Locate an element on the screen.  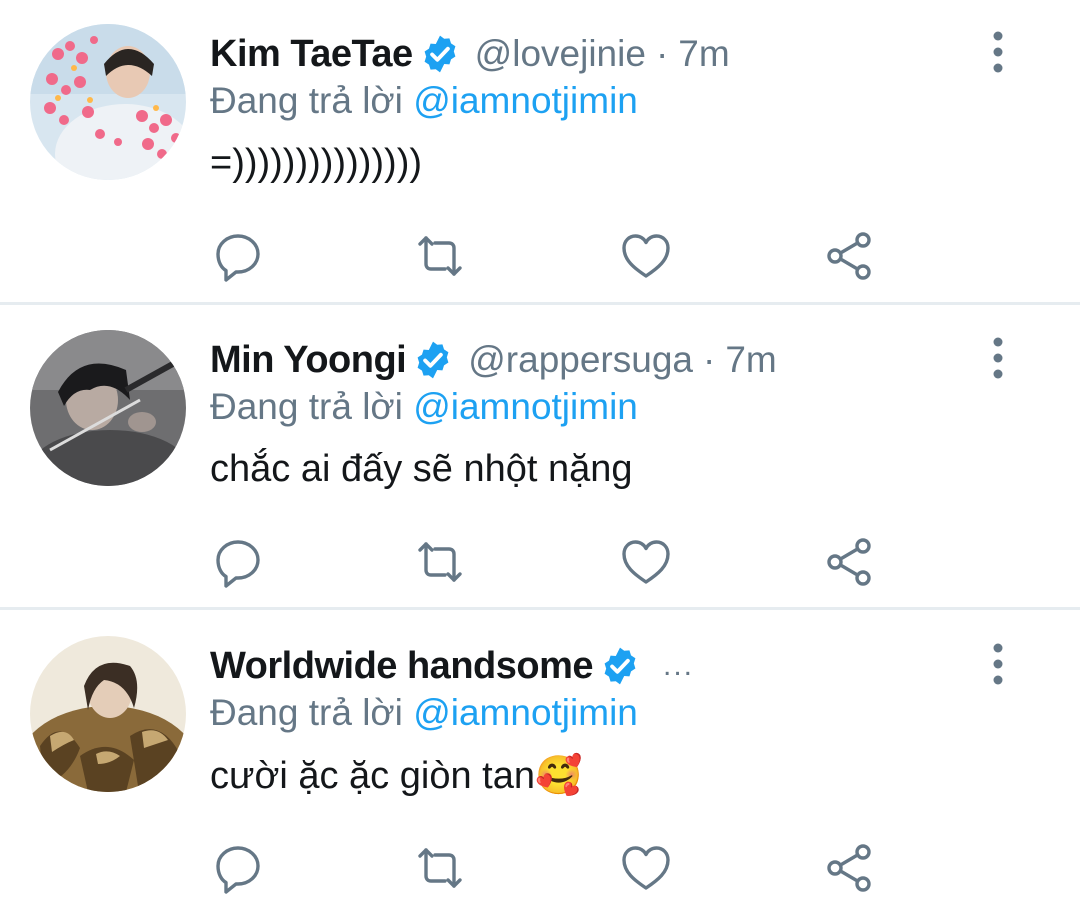
display-name: Worldwide handsome is located at coordinates (402, 666).